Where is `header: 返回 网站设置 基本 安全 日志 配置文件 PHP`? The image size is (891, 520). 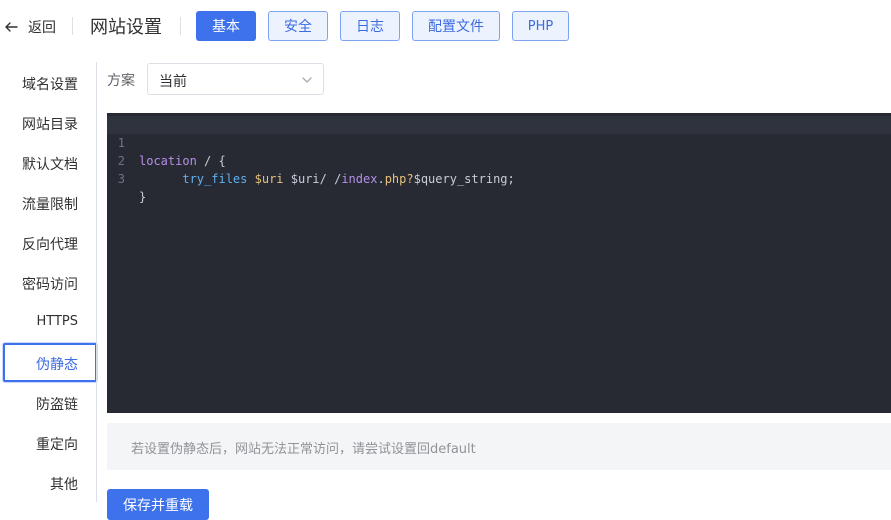
header: 返回 网站设置 基本 安全 日志 配置文件 PHP is located at coordinates (445, 27).